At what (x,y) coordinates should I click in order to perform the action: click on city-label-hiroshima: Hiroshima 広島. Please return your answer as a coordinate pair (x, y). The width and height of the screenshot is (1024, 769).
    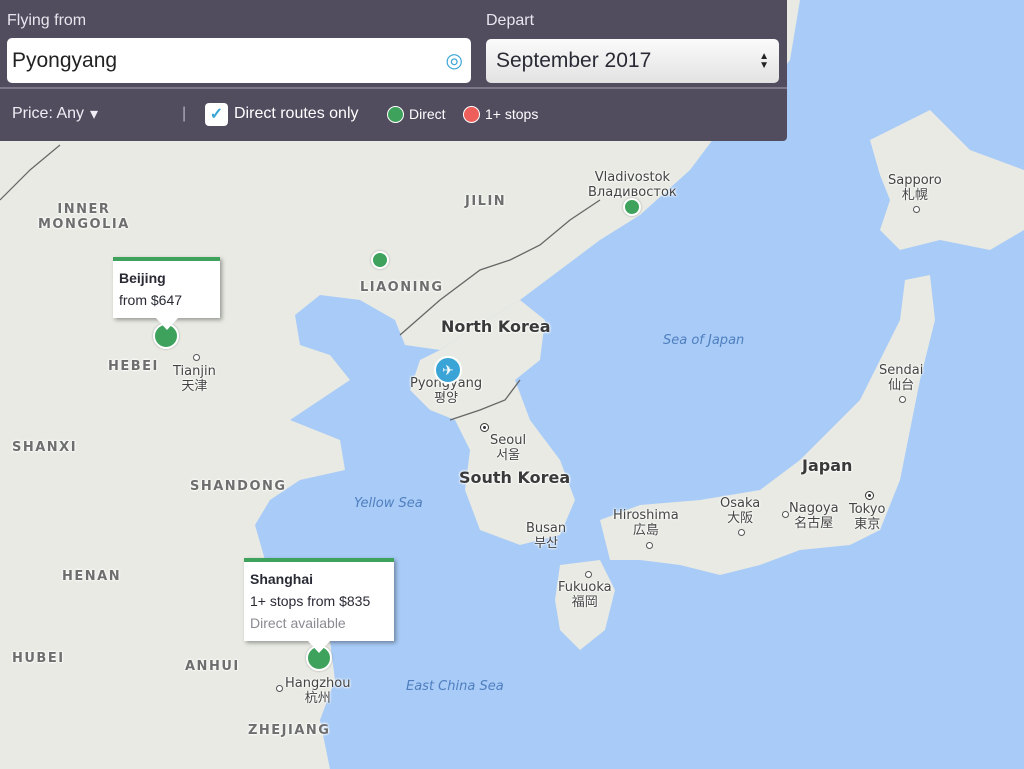
    Looking at the image, I should click on (646, 523).